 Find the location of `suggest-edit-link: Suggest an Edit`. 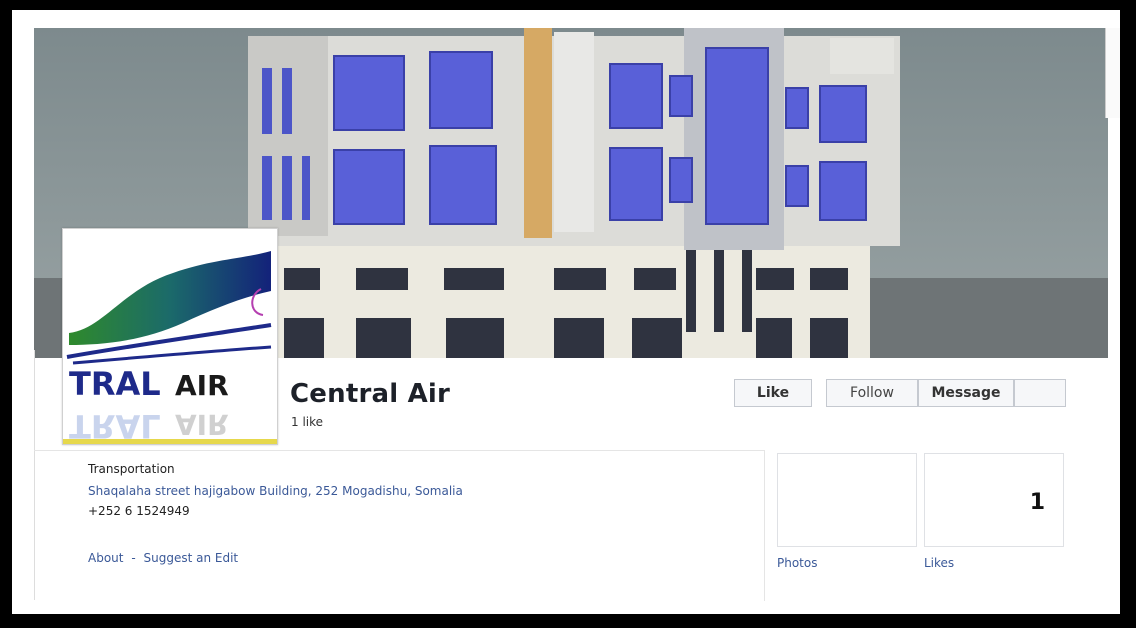

suggest-edit-link: Suggest an Edit is located at coordinates (190, 558).